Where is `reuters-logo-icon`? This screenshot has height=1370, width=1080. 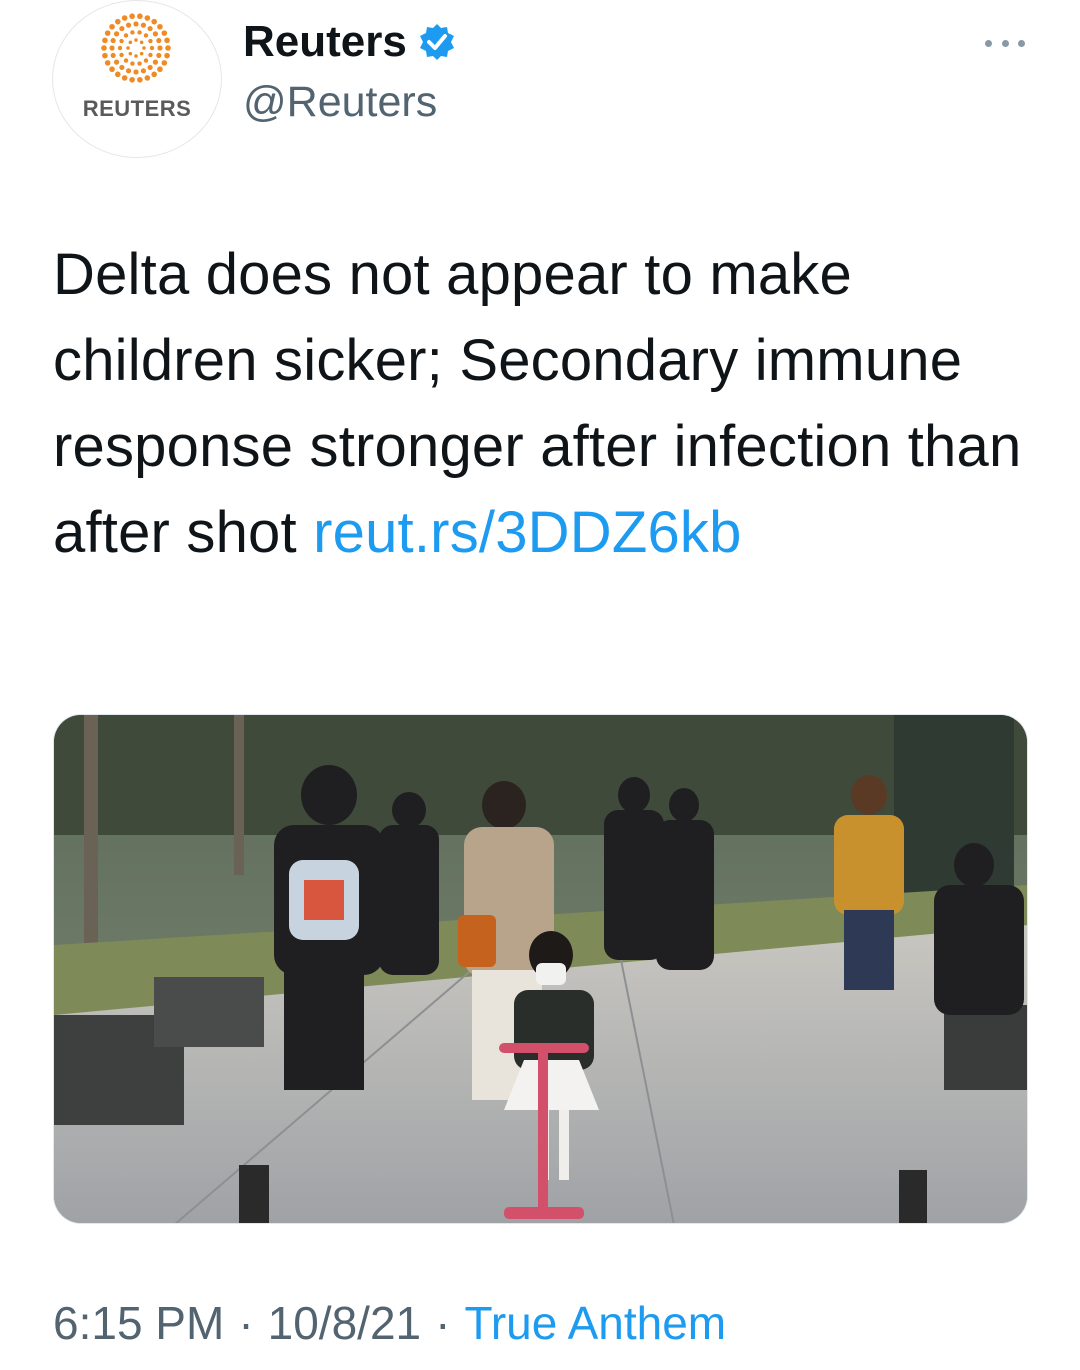
reuters-logo-icon is located at coordinates (136, 48).